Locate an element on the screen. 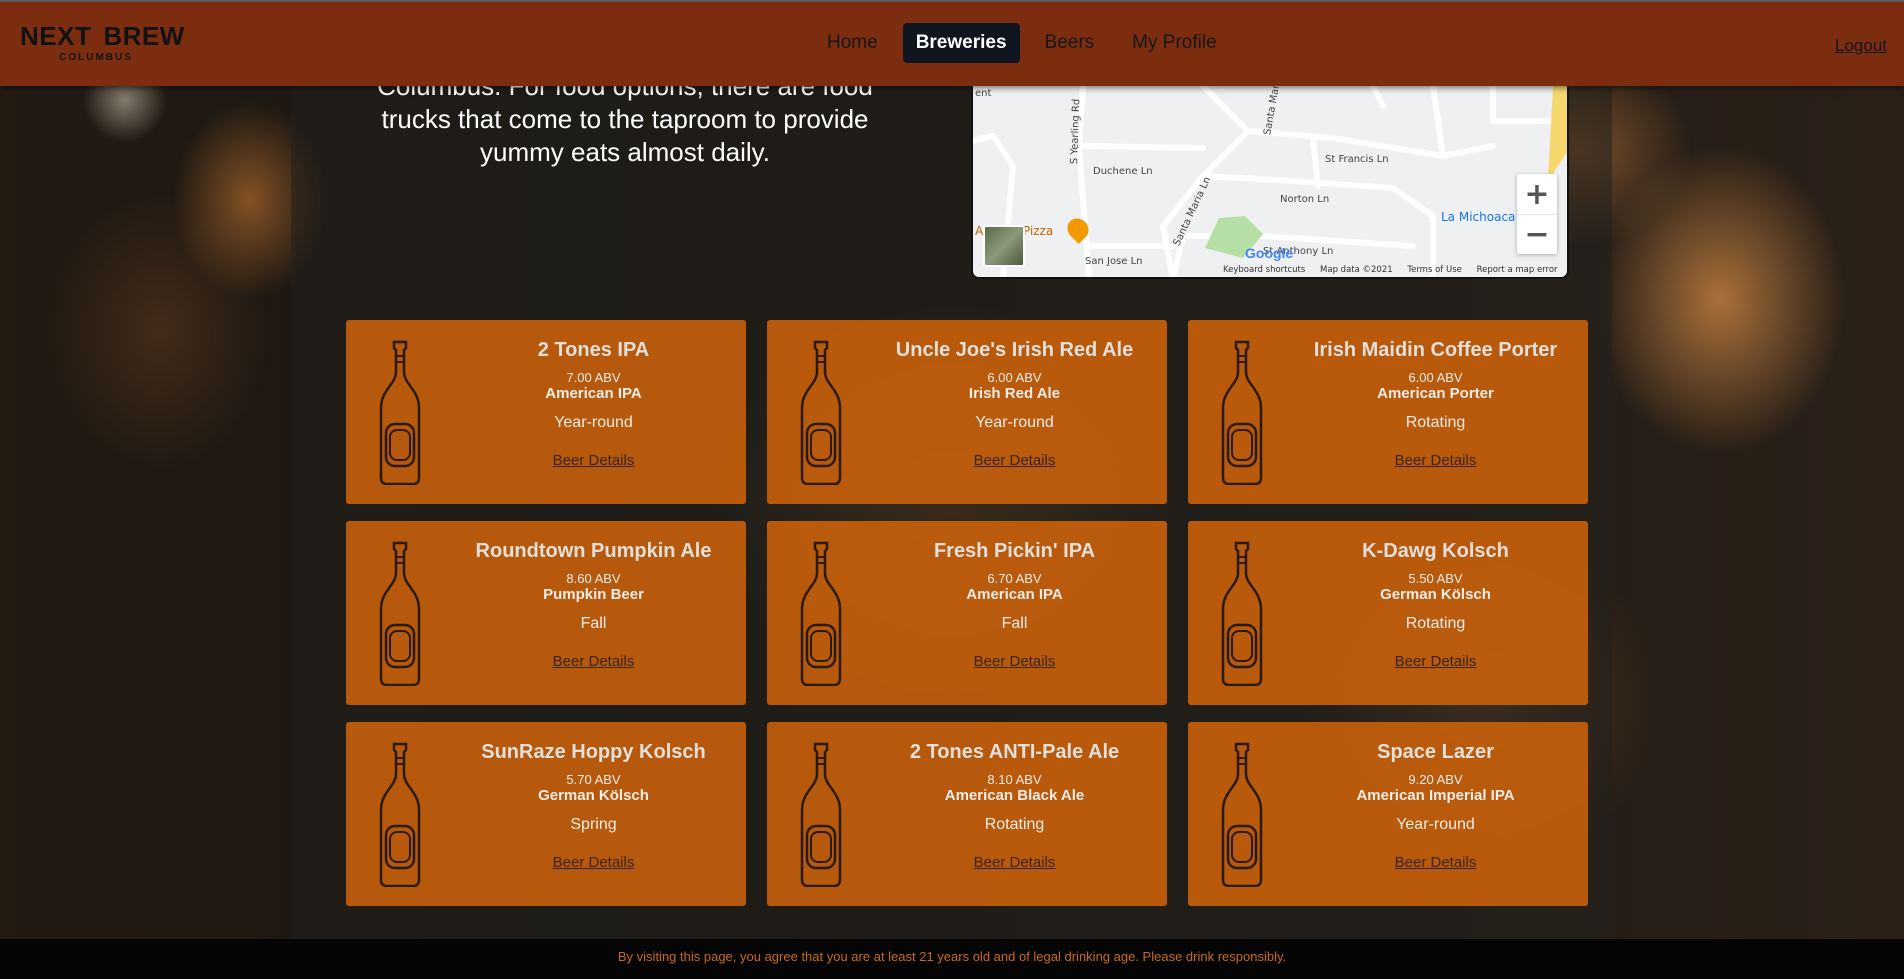 Image resolution: width=1904 pixels, height=979 pixels. beer-name: 2 Tones IPA is located at coordinates (593, 350).